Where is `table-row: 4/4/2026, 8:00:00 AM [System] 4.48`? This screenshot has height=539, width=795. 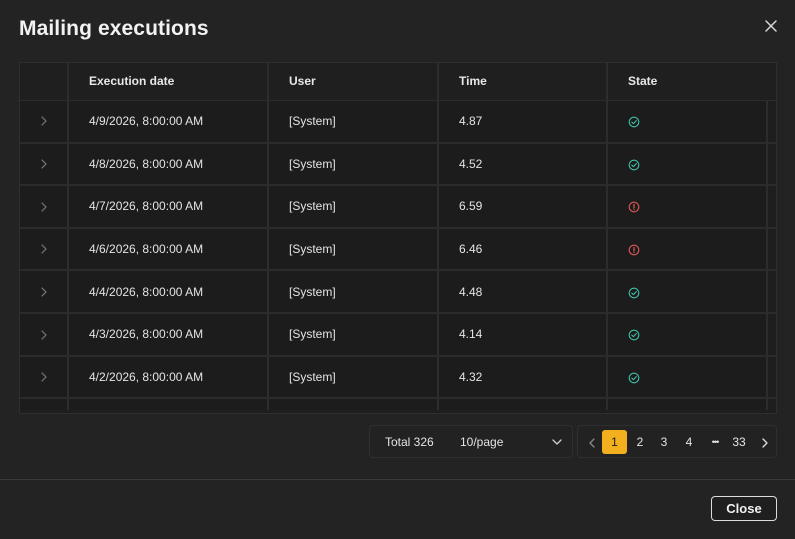 table-row: 4/4/2026, 8:00:00 AM [System] 4.48 is located at coordinates (398, 292).